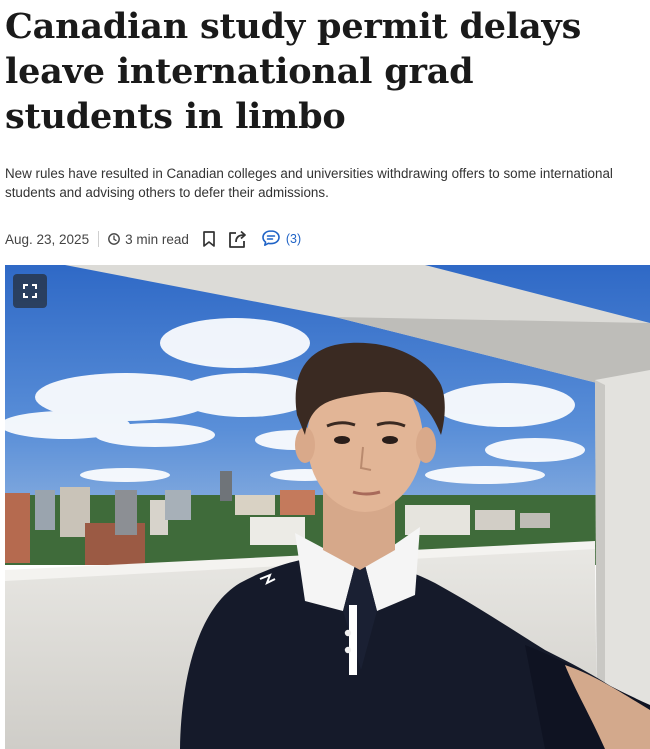  What do you see at coordinates (157, 239) in the screenshot?
I see `read-time: 3 min read` at bounding box center [157, 239].